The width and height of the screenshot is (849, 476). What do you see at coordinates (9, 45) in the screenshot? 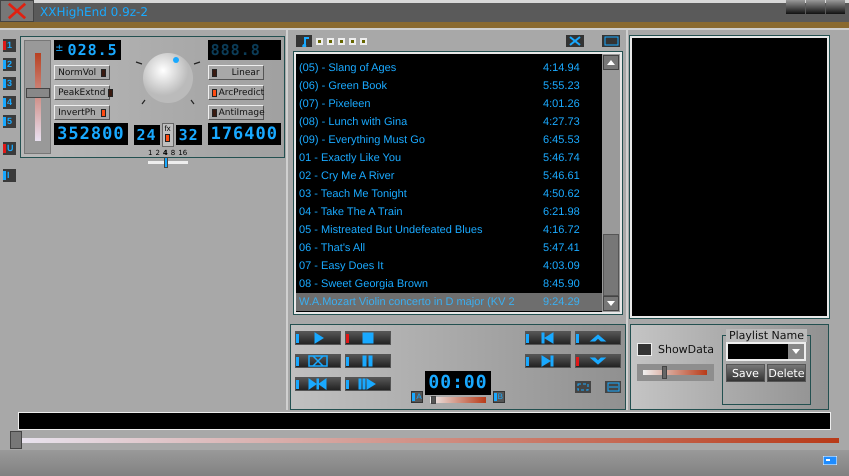
I see `preset-button: 1` at bounding box center [9, 45].